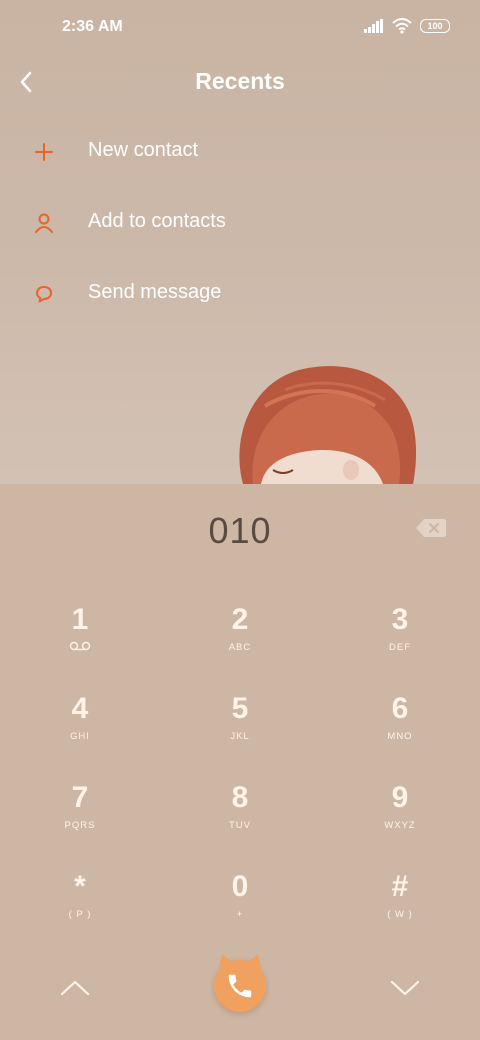 This screenshot has width=480, height=1040. What do you see at coordinates (240, 294) in the screenshot?
I see `send-message-item: Send message` at bounding box center [240, 294].